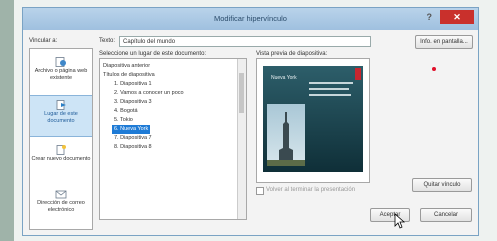 The image size is (497, 241). I want to click on link-existing-file-item: Archivo o página web existente, so click(61, 73).